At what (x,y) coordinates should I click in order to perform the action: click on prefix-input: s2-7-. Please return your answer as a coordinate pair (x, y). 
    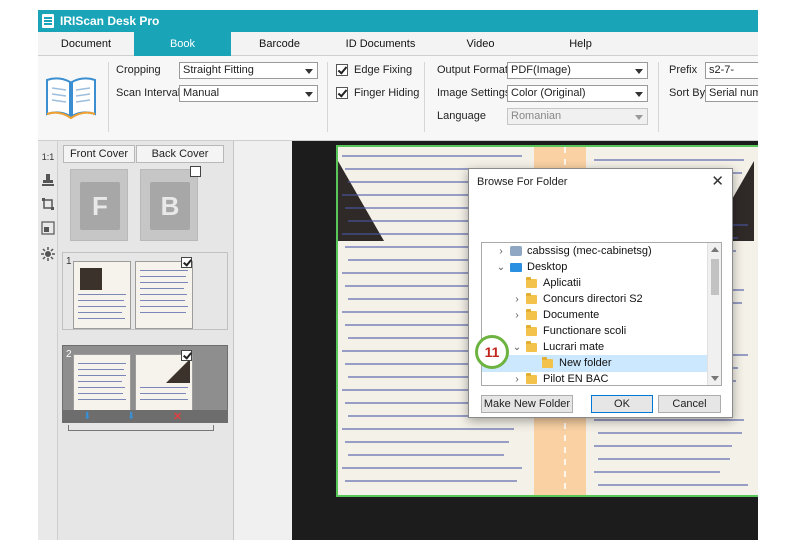
    Looking at the image, I should click on (731, 70).